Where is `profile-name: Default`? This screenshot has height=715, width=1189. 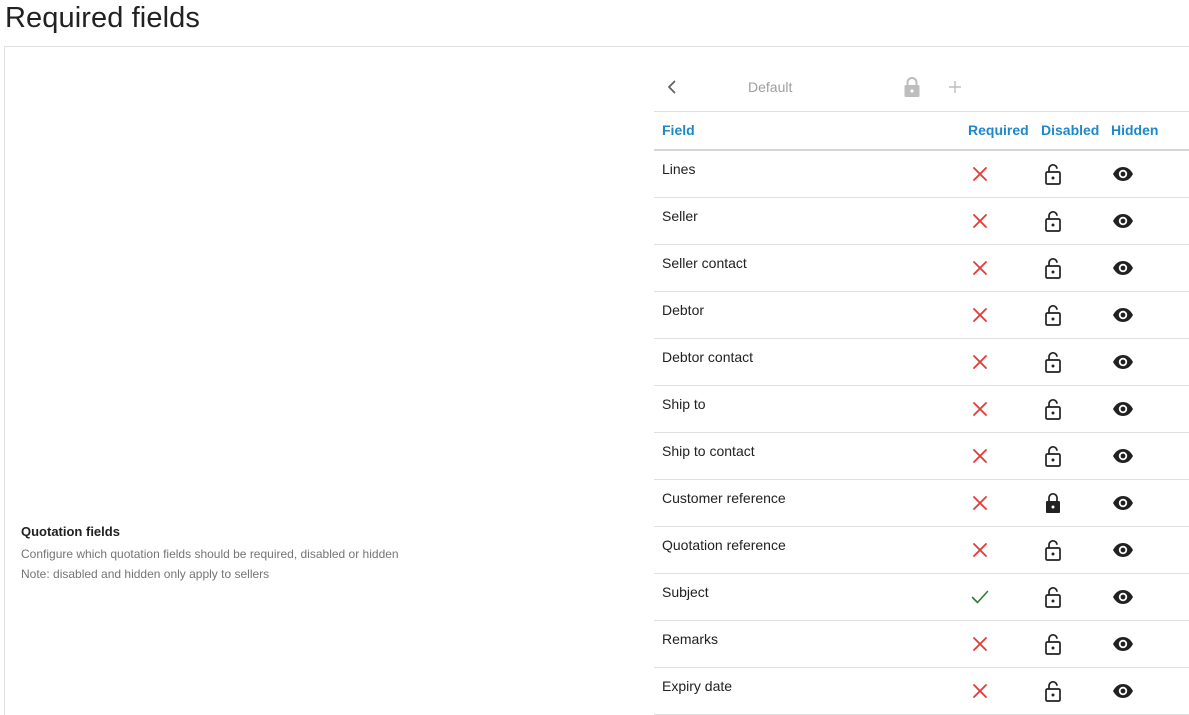
profile-name: Default is located at coordinates (770, 87).